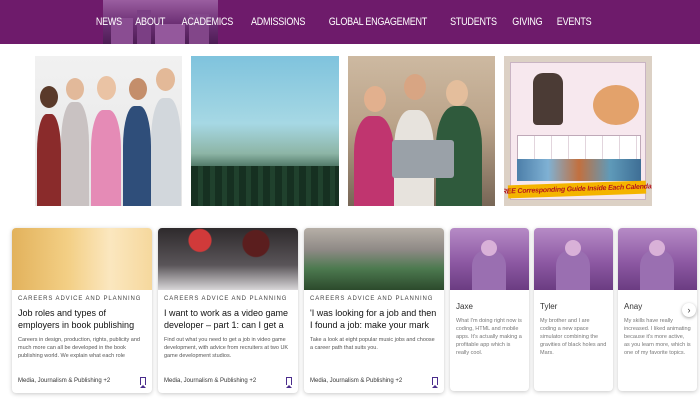 The width and height of the screenshot is (700, 400). What do you see at coordinates (421, 131) in the screenshot?
I see `photo-students-laptop` at bounding box center [421, 131].